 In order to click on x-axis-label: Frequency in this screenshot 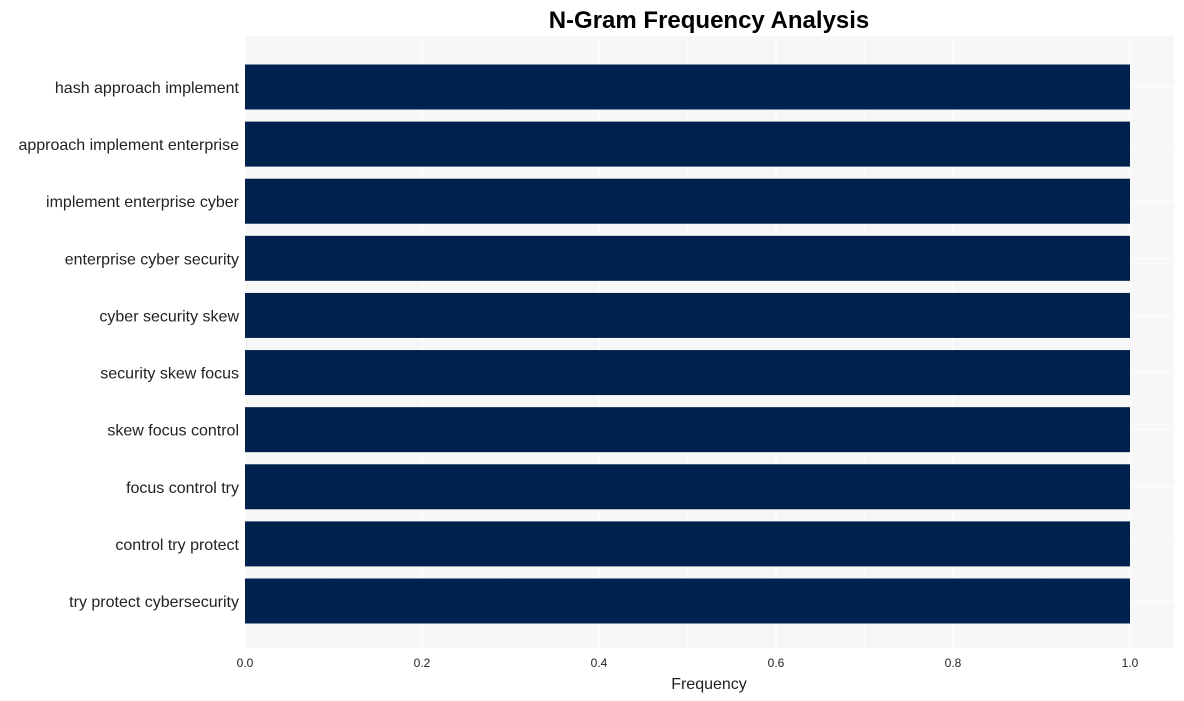, I will do `click(709, 684)`.